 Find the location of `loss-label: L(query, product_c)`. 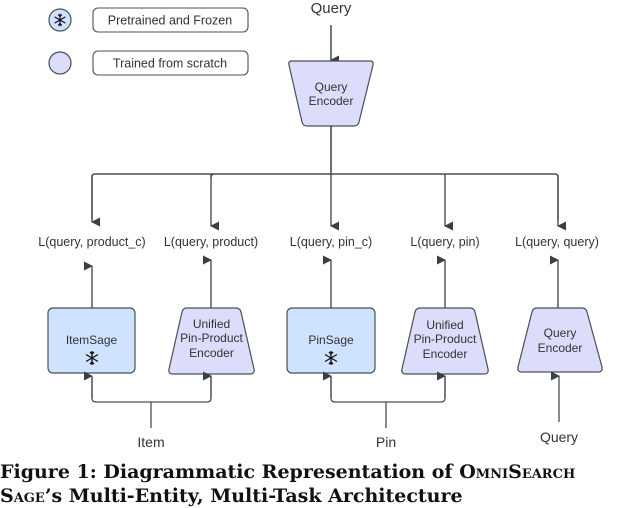

loss-label: L(query, product_c) is located at coordinates (91, 242).